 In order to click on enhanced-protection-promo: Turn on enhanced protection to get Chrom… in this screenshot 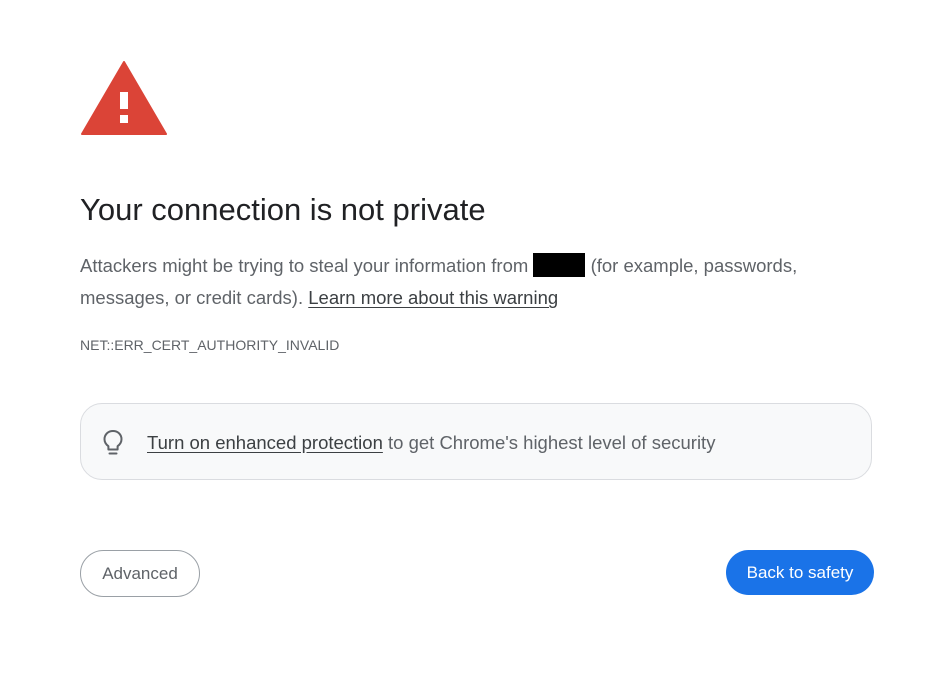, I will do `click(476, 441)`.